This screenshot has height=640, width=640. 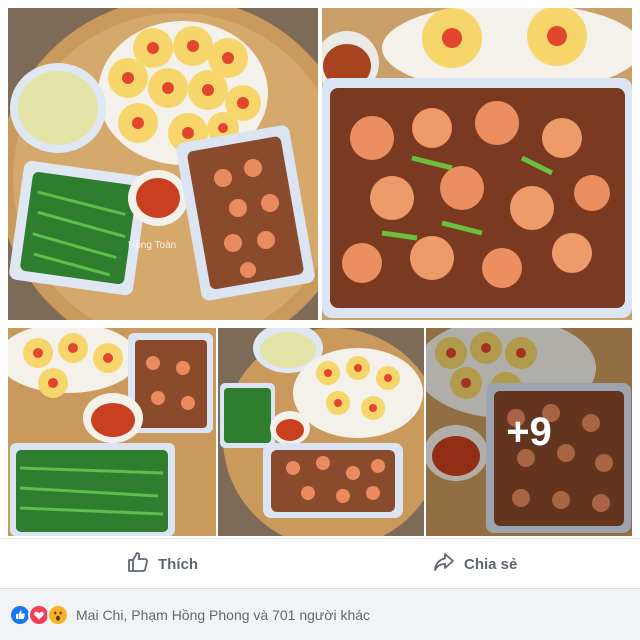 What do you see at coordinates (39, 614) in the screenshot?
I see `reaction-icons` at bounding box center [39, 614].